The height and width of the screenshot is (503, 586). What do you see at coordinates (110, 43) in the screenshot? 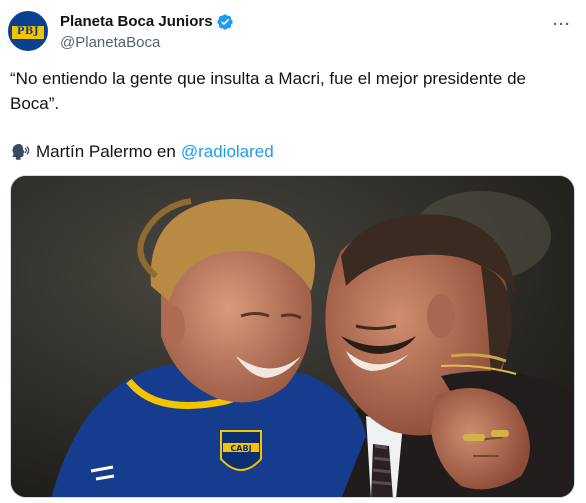
I see `author-handle: @PlanetaBoca` at bounding box center [110, 43].